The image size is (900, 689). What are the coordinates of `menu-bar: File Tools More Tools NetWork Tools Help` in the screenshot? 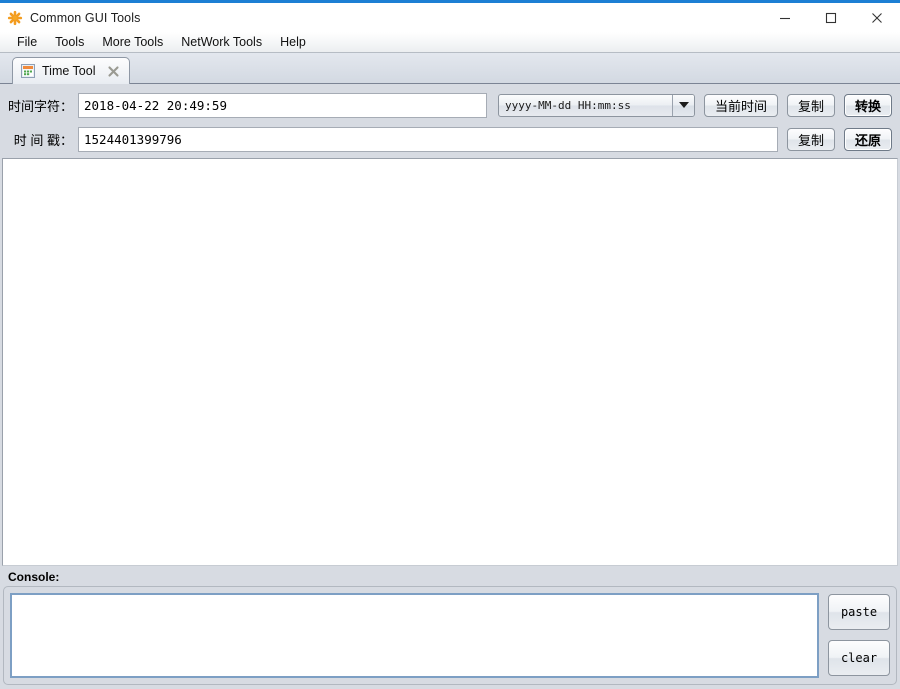 It's located at (450, 42).